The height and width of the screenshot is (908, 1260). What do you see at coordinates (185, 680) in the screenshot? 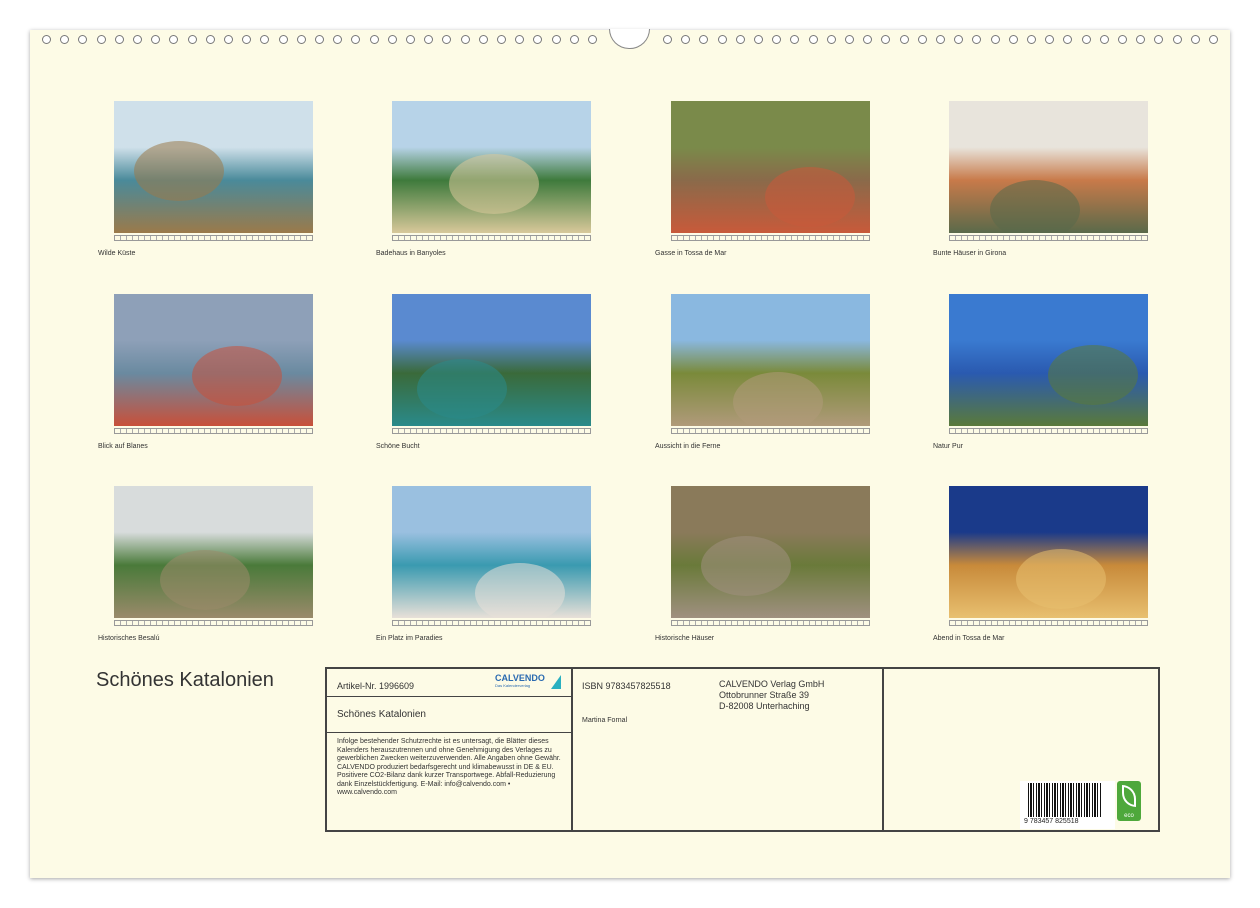
I see `calendar-title: Schönes Katalonien` at bounding box center [185, 680].